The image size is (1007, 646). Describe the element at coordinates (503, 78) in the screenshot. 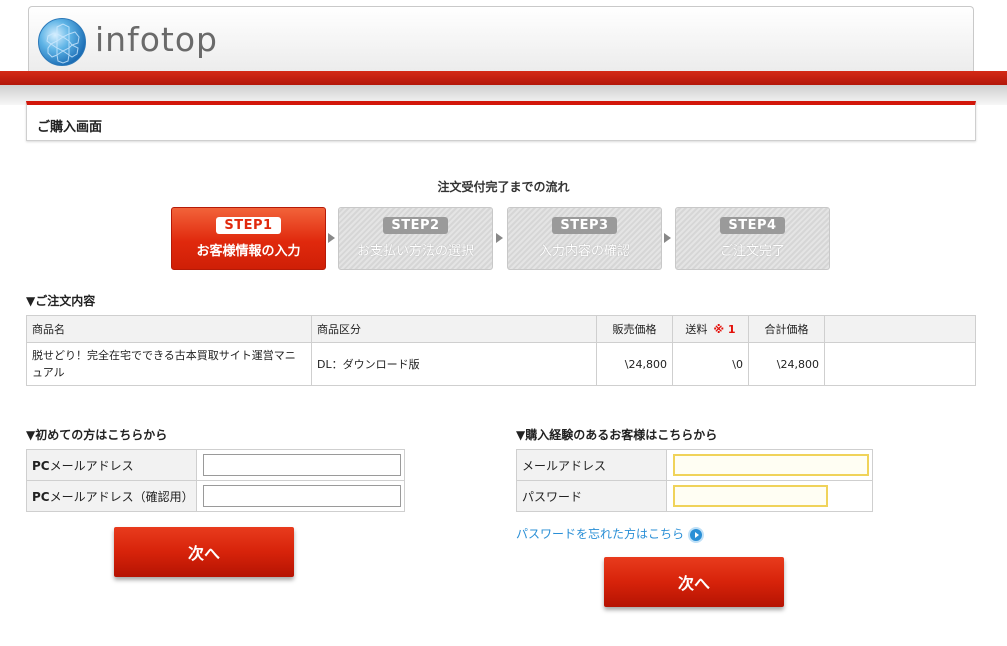

I see `header-red-band` at that location.